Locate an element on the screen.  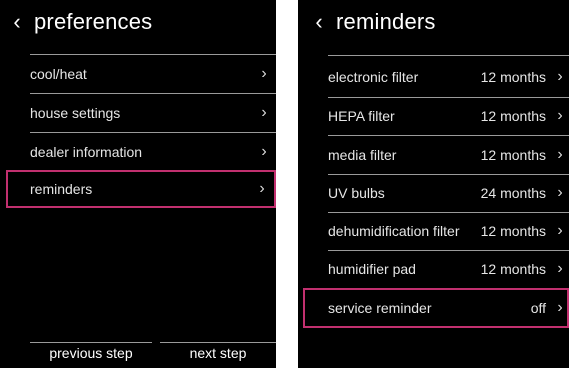
reminder-label: service reminder is located at coordinates (380, 308).